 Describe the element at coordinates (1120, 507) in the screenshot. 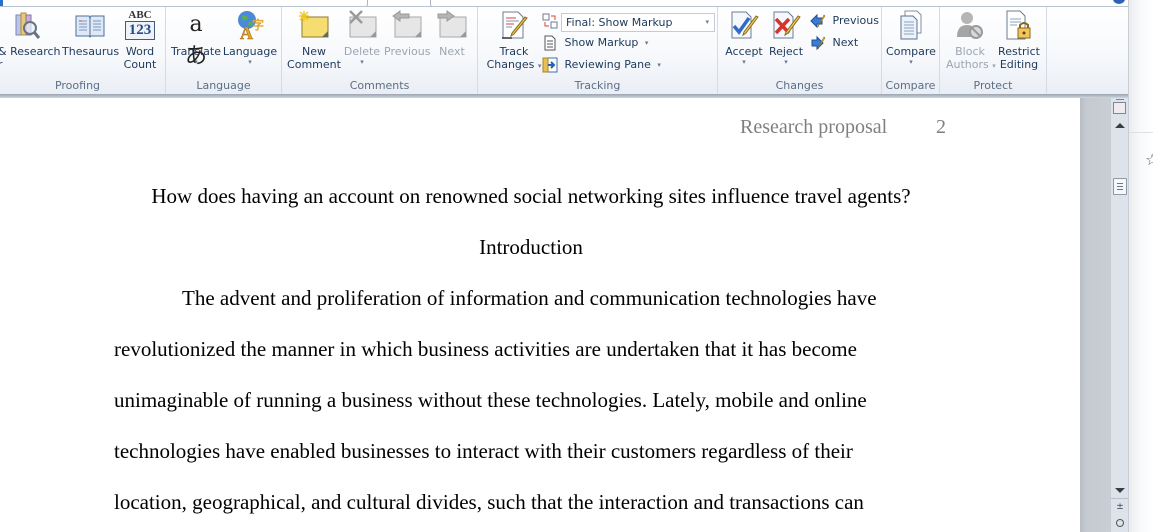

I see `previous-page-icon: ±` at that location.